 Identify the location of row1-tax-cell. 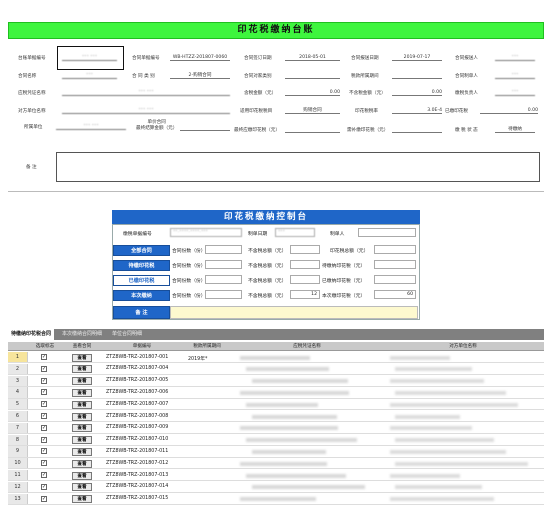
(395, 249).